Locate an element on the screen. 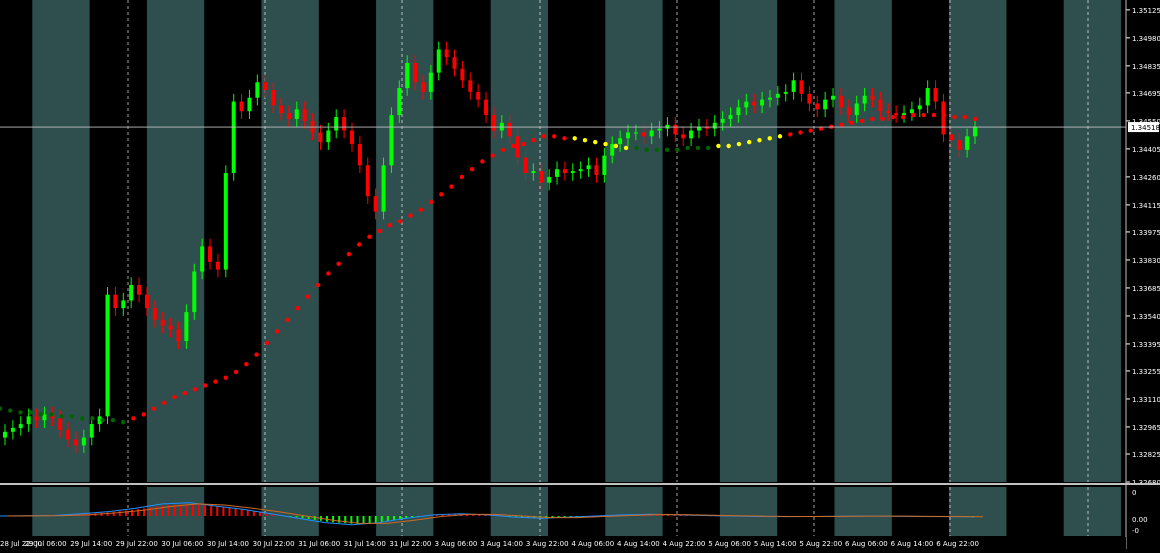  price-axis-label: 1.33975 is located at coordinates (1146, 233).